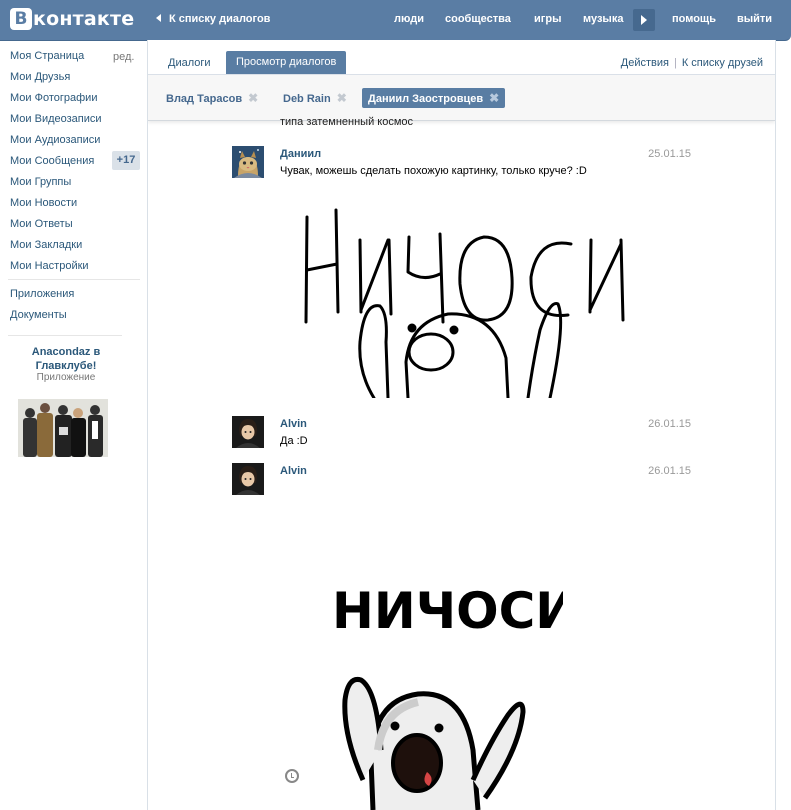  What do you see at coordinates (468, 290) in the screenshot?
I see `attached-drawing` at bounding box center [468, 290].